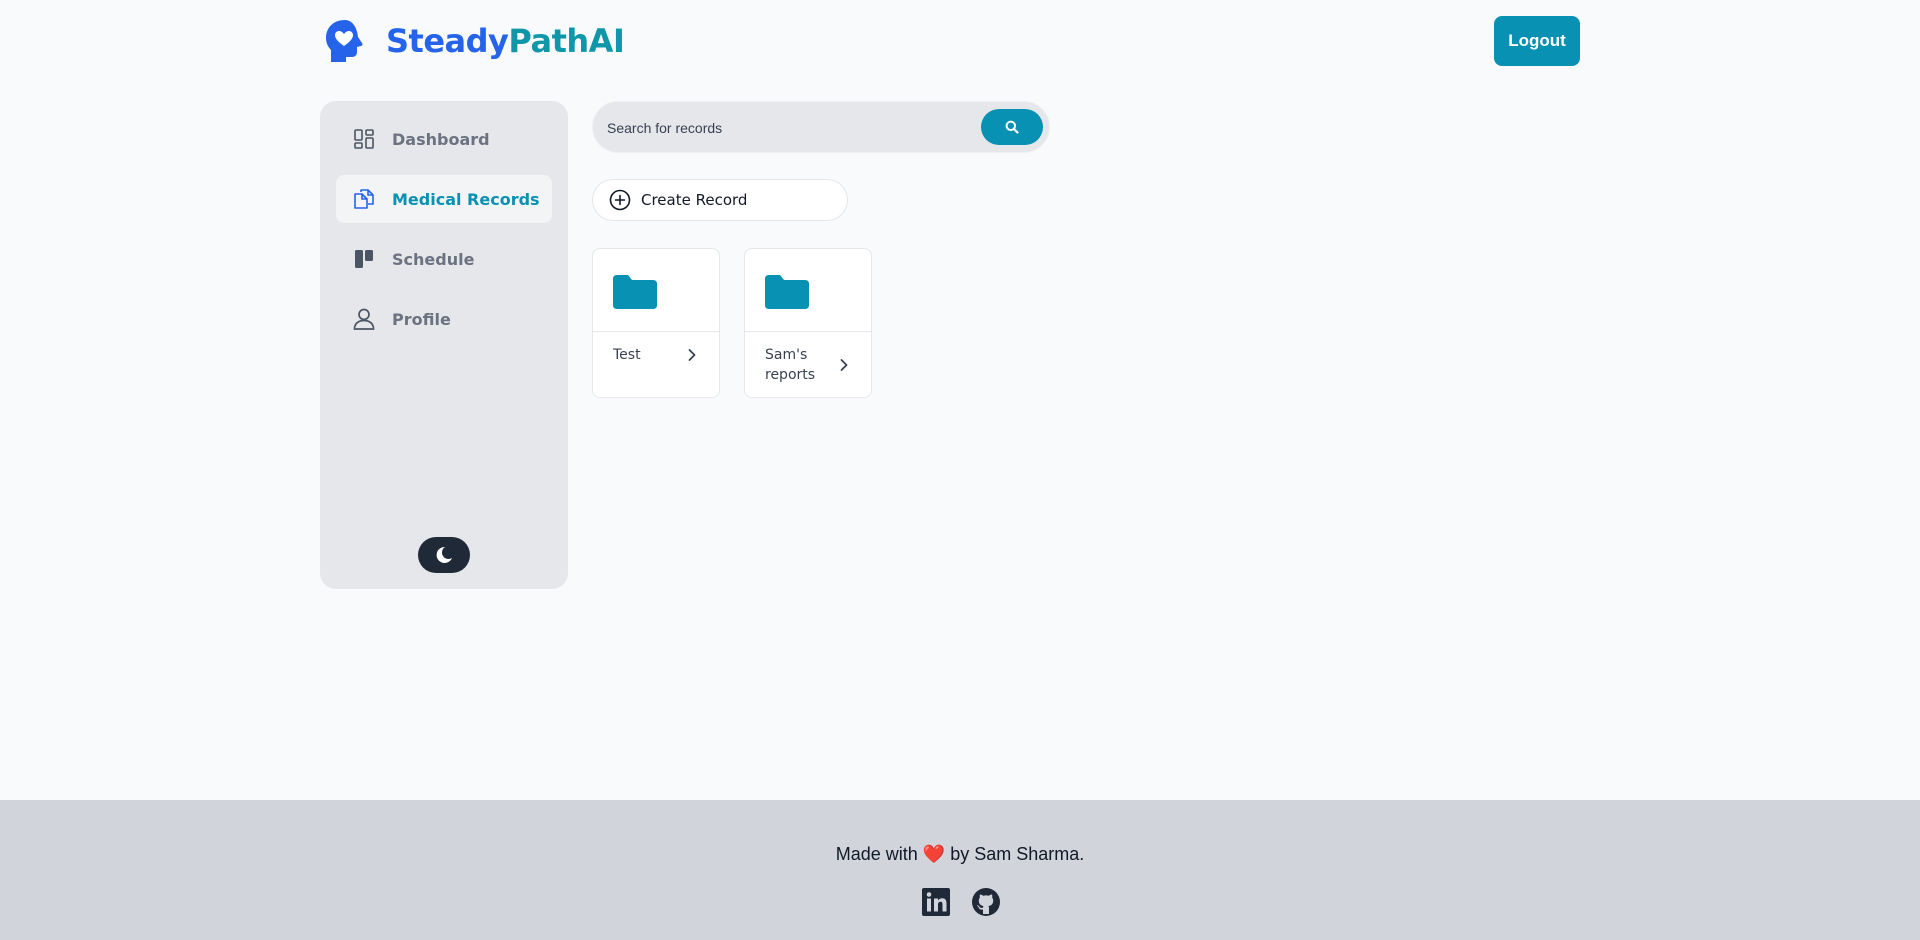  Describe the element at coordinates (936, 902) in the screenshot. I see `linkedin-icon` at that location.